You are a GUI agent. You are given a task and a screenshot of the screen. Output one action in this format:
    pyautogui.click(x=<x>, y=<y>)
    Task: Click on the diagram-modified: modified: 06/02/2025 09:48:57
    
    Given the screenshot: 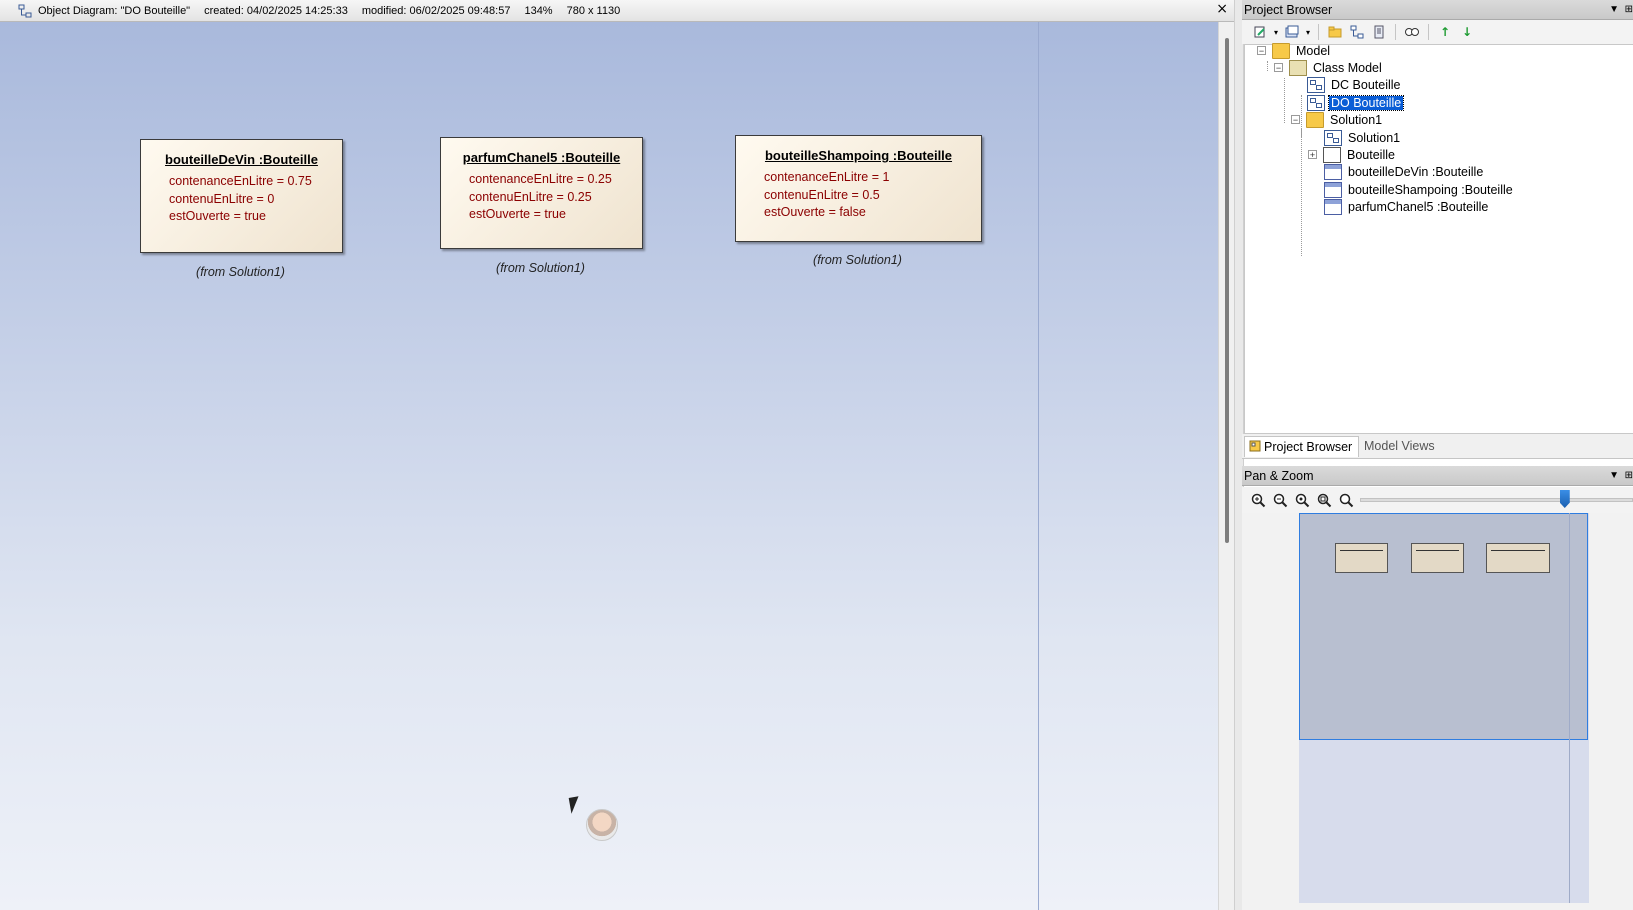 What is the action you would take?
    pyautogui.click(x=436, y=10)
    